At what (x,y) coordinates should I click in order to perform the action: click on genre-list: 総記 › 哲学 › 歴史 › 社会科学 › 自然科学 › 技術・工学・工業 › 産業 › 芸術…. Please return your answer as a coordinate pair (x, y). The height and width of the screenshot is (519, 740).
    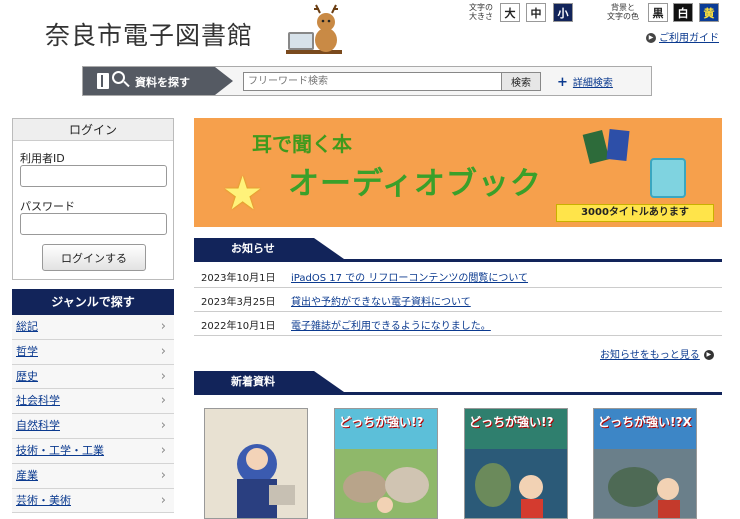
    Looking at the image, I should click on (93, 414).